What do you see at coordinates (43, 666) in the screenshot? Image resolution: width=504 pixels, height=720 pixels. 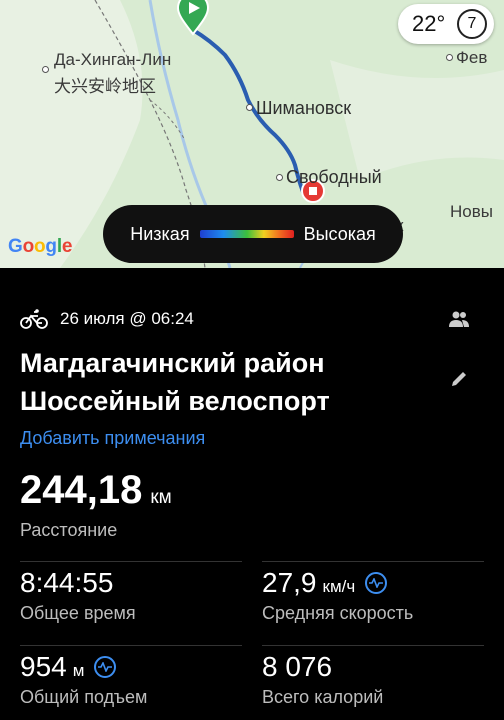 I see `elevation-value: 954` at bounding box center [43, 666].